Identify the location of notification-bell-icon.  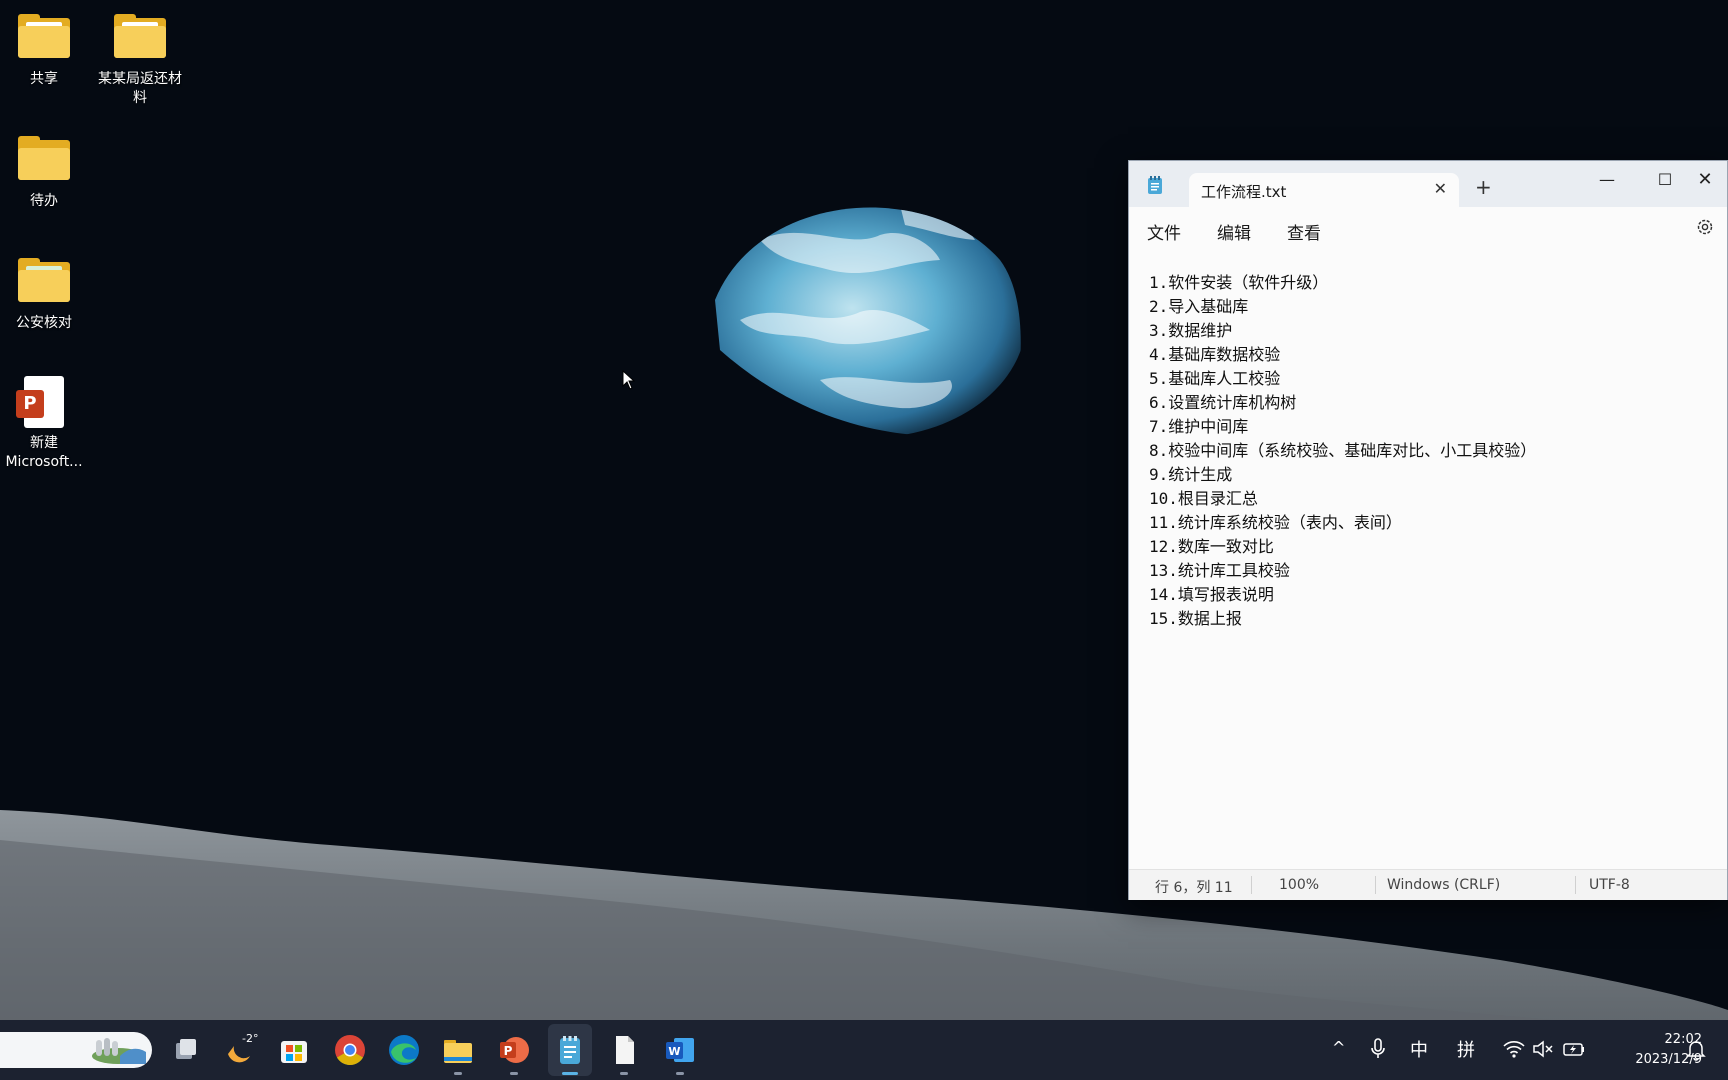
(1696, 1050).